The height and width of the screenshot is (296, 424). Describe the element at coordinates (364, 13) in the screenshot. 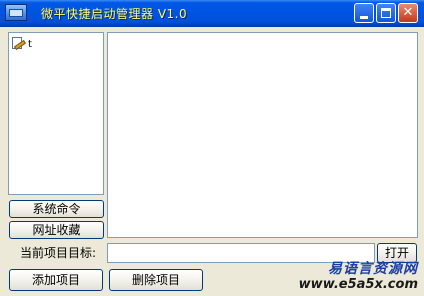

I see `minimize-button` at that location.